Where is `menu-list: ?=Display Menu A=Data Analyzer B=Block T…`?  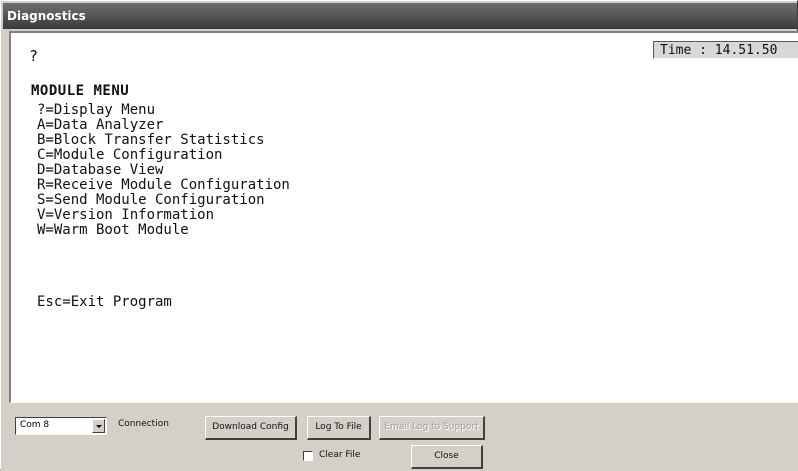
menu-list: ?=Display Menu A=Data Analyzer B=Block T… is located at coordinates (163, 170).